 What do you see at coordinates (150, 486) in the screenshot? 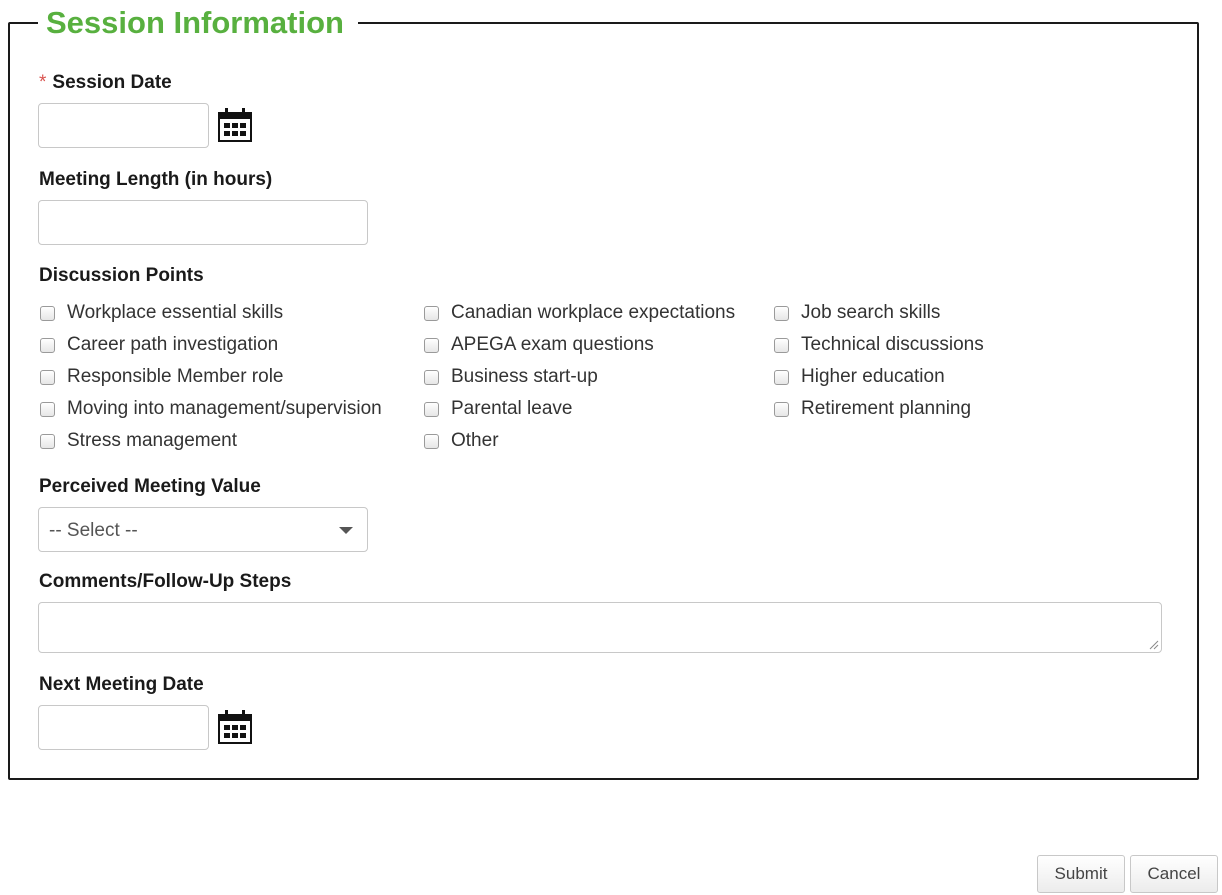
I see `perceived-meeting-value-label: Perceived Meeting Value` at bounding box center [150, 486].